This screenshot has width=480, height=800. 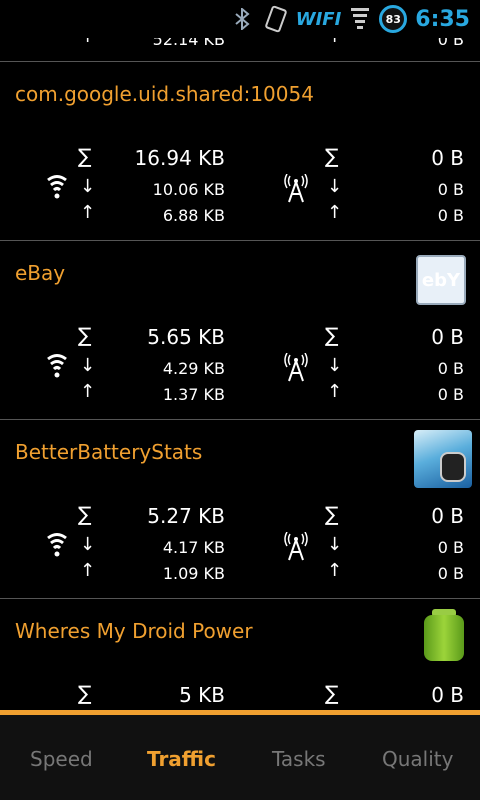 What do you see at coordinates (134, 631) in the screenshot?
I see `app-name: Wheres My Droid Power` at bounding box center [134, 631].